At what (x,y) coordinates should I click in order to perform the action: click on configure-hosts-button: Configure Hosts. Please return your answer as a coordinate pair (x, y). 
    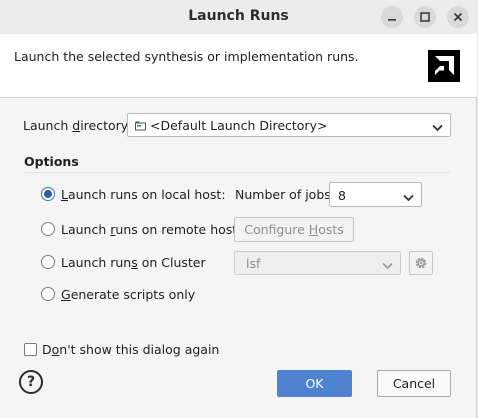
    Looking at the image, I should click on (294, 229).